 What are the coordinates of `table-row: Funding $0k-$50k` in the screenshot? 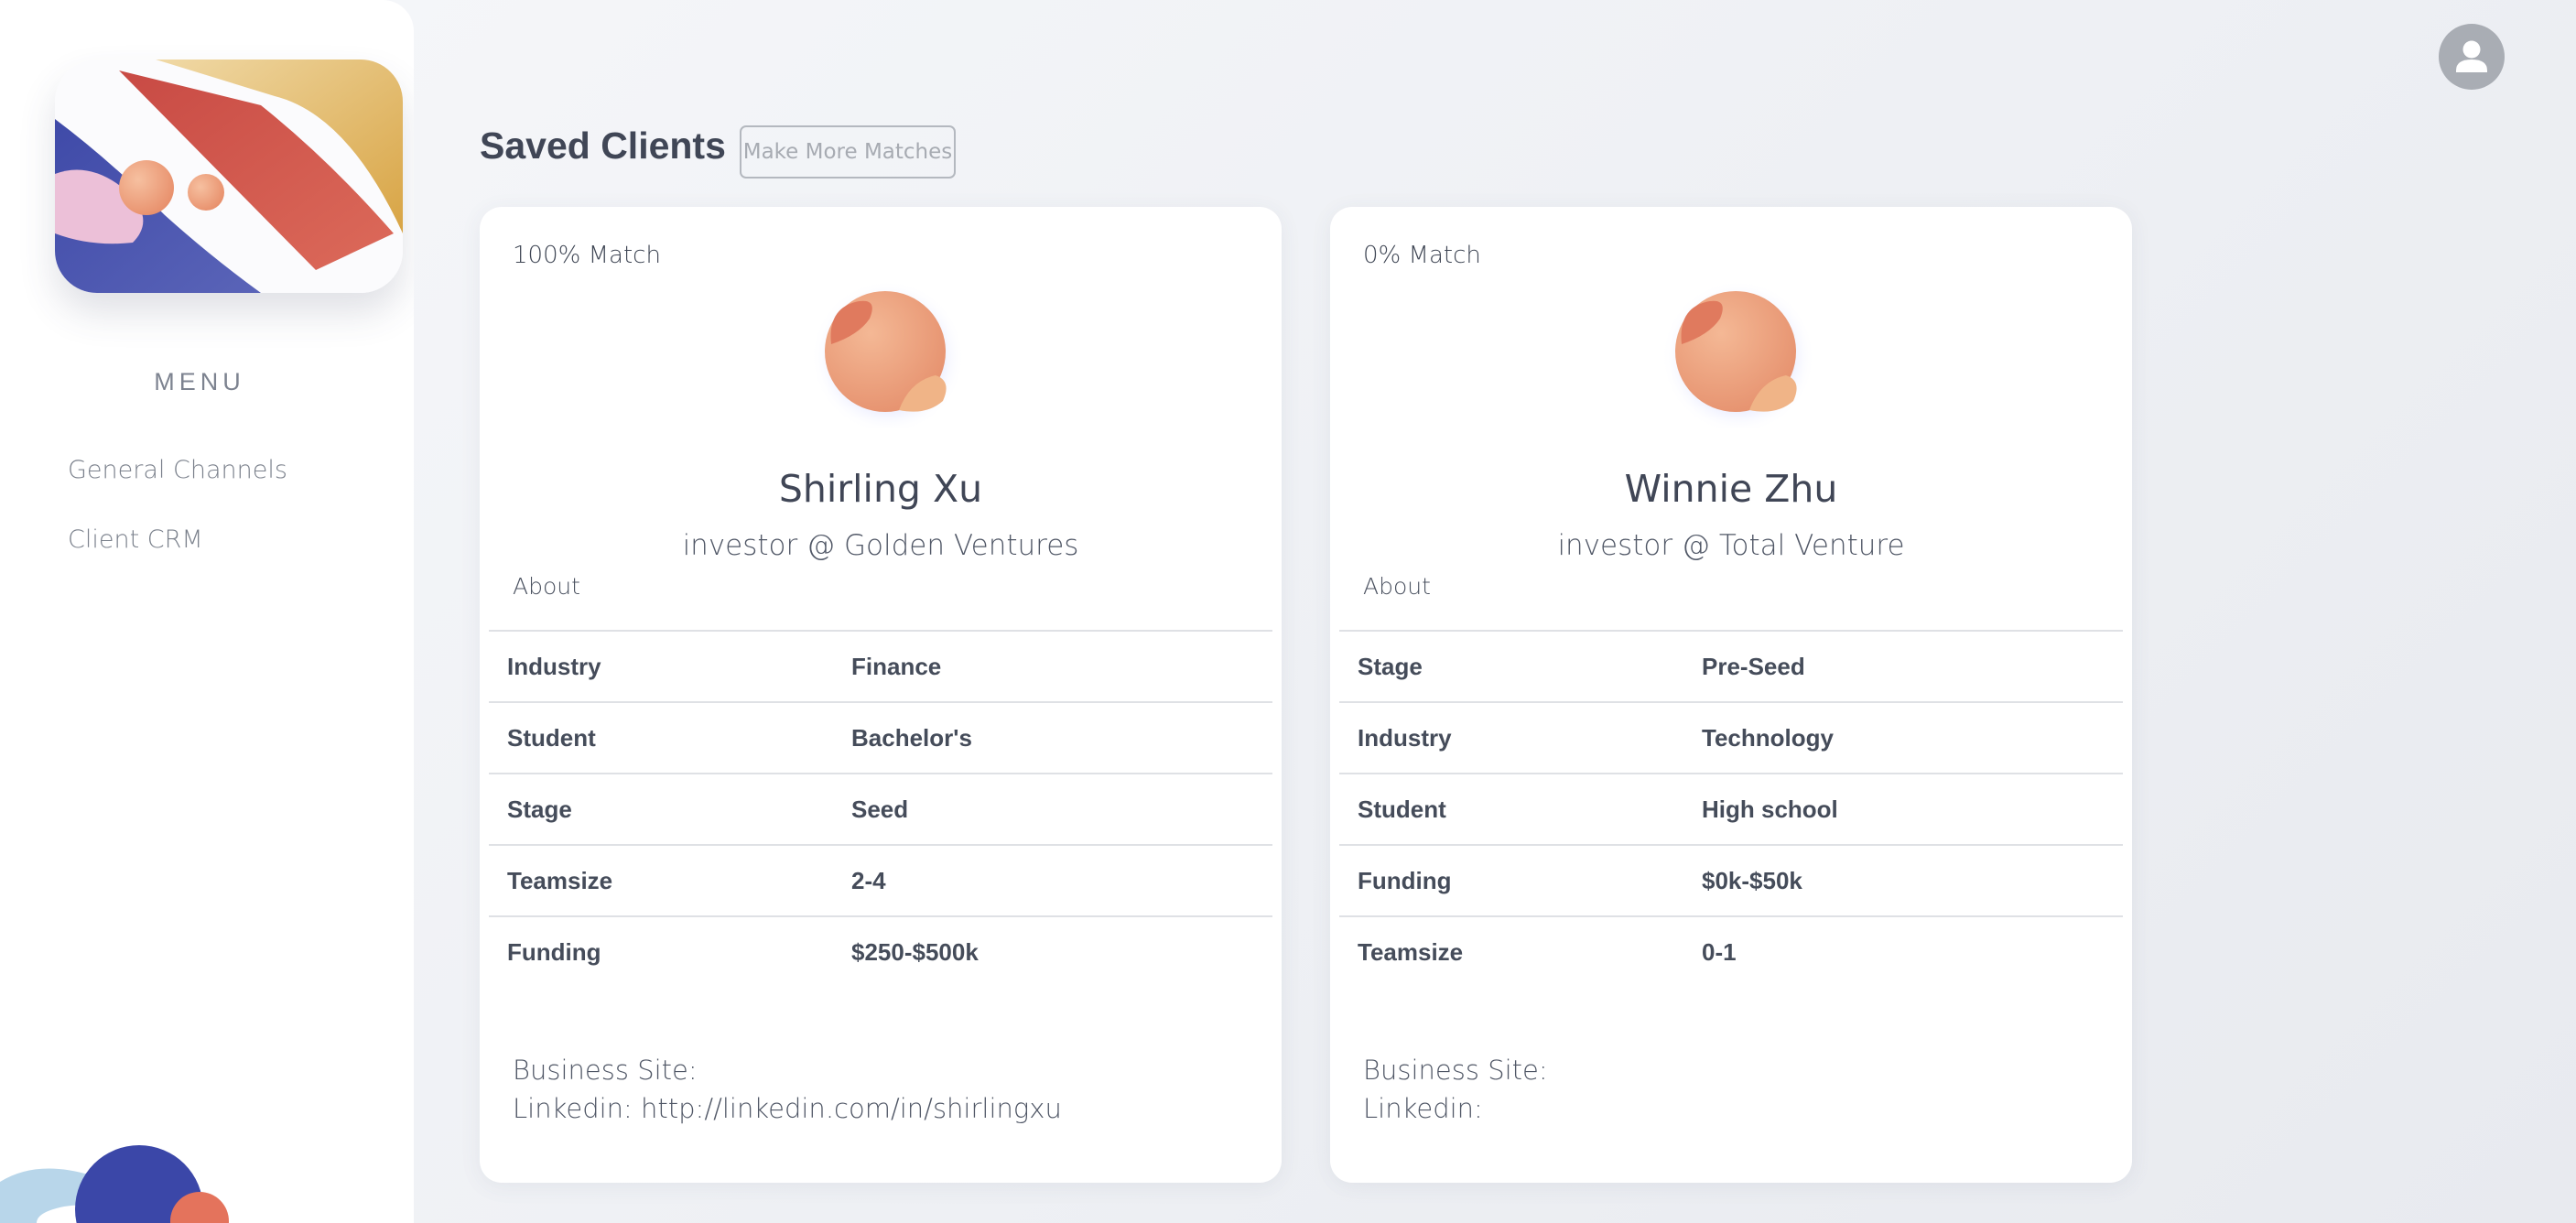 It's located at (1731, 881).